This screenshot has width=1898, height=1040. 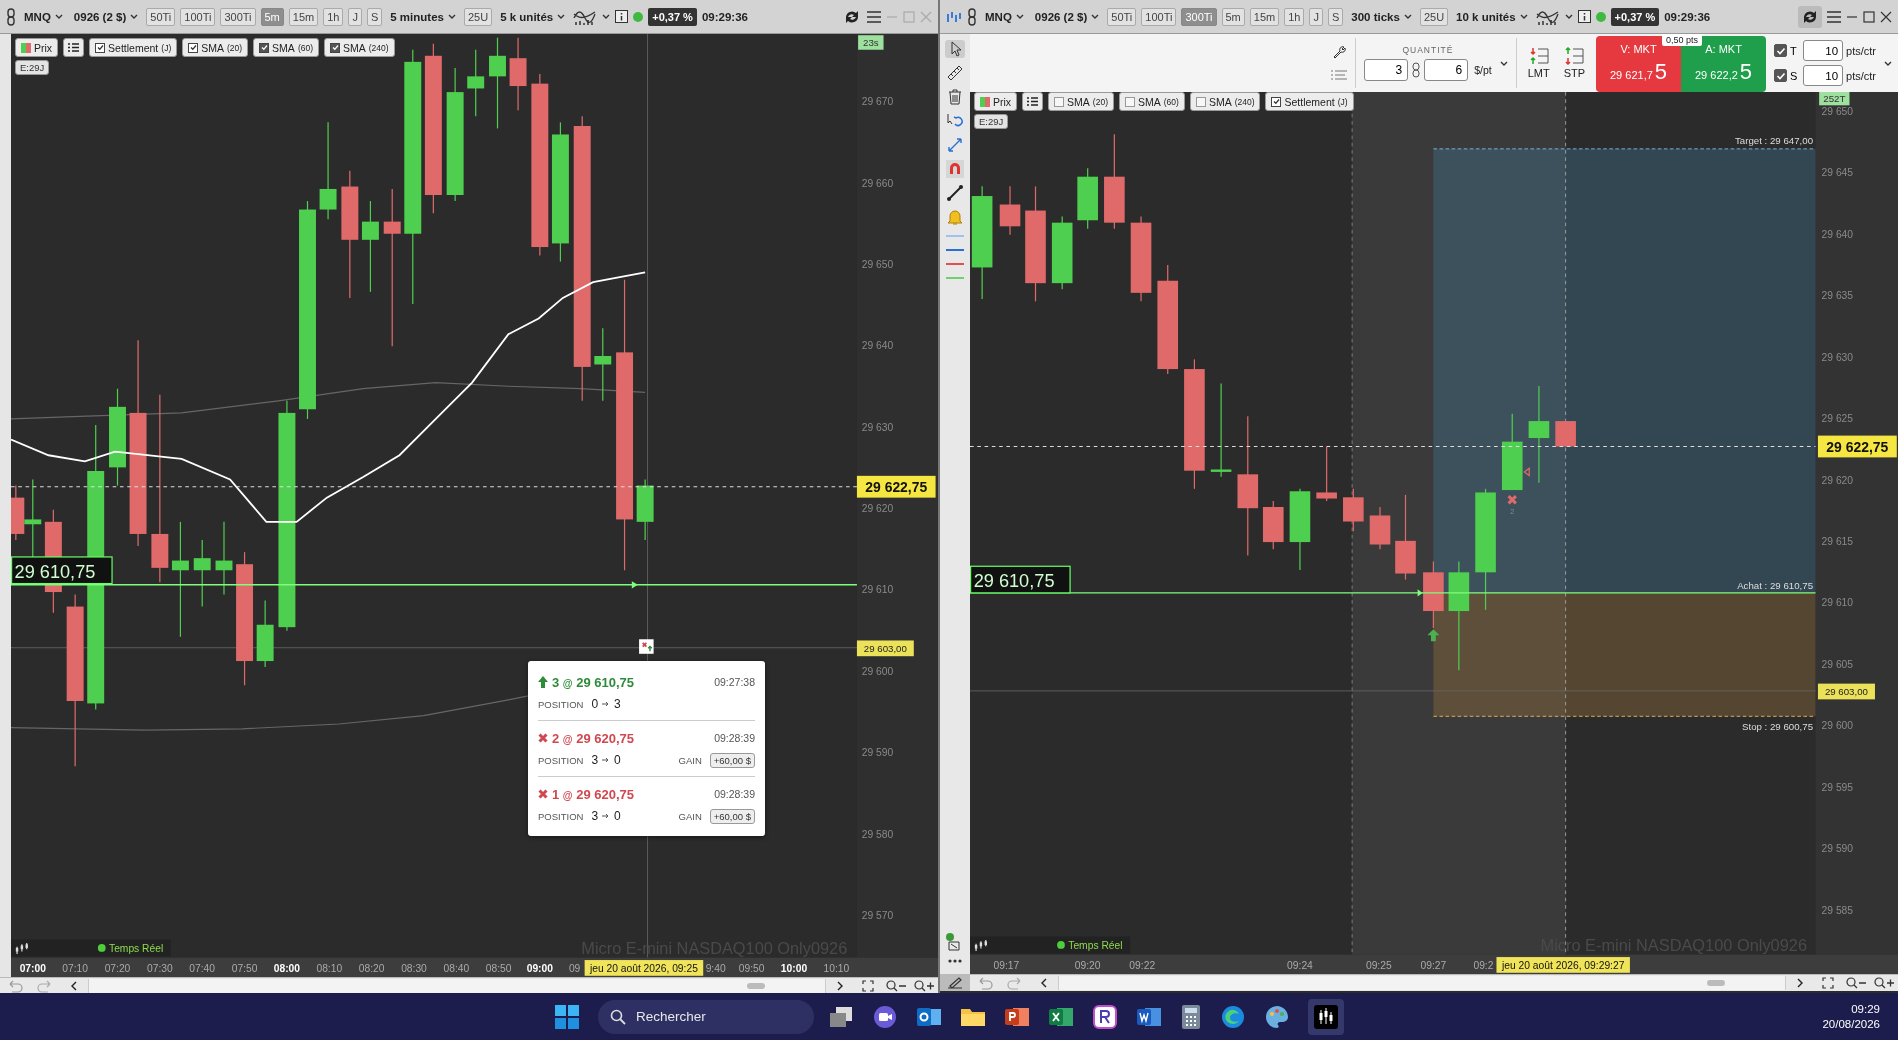 I want to click on wrench-icon, so click(x=1339, y=52).